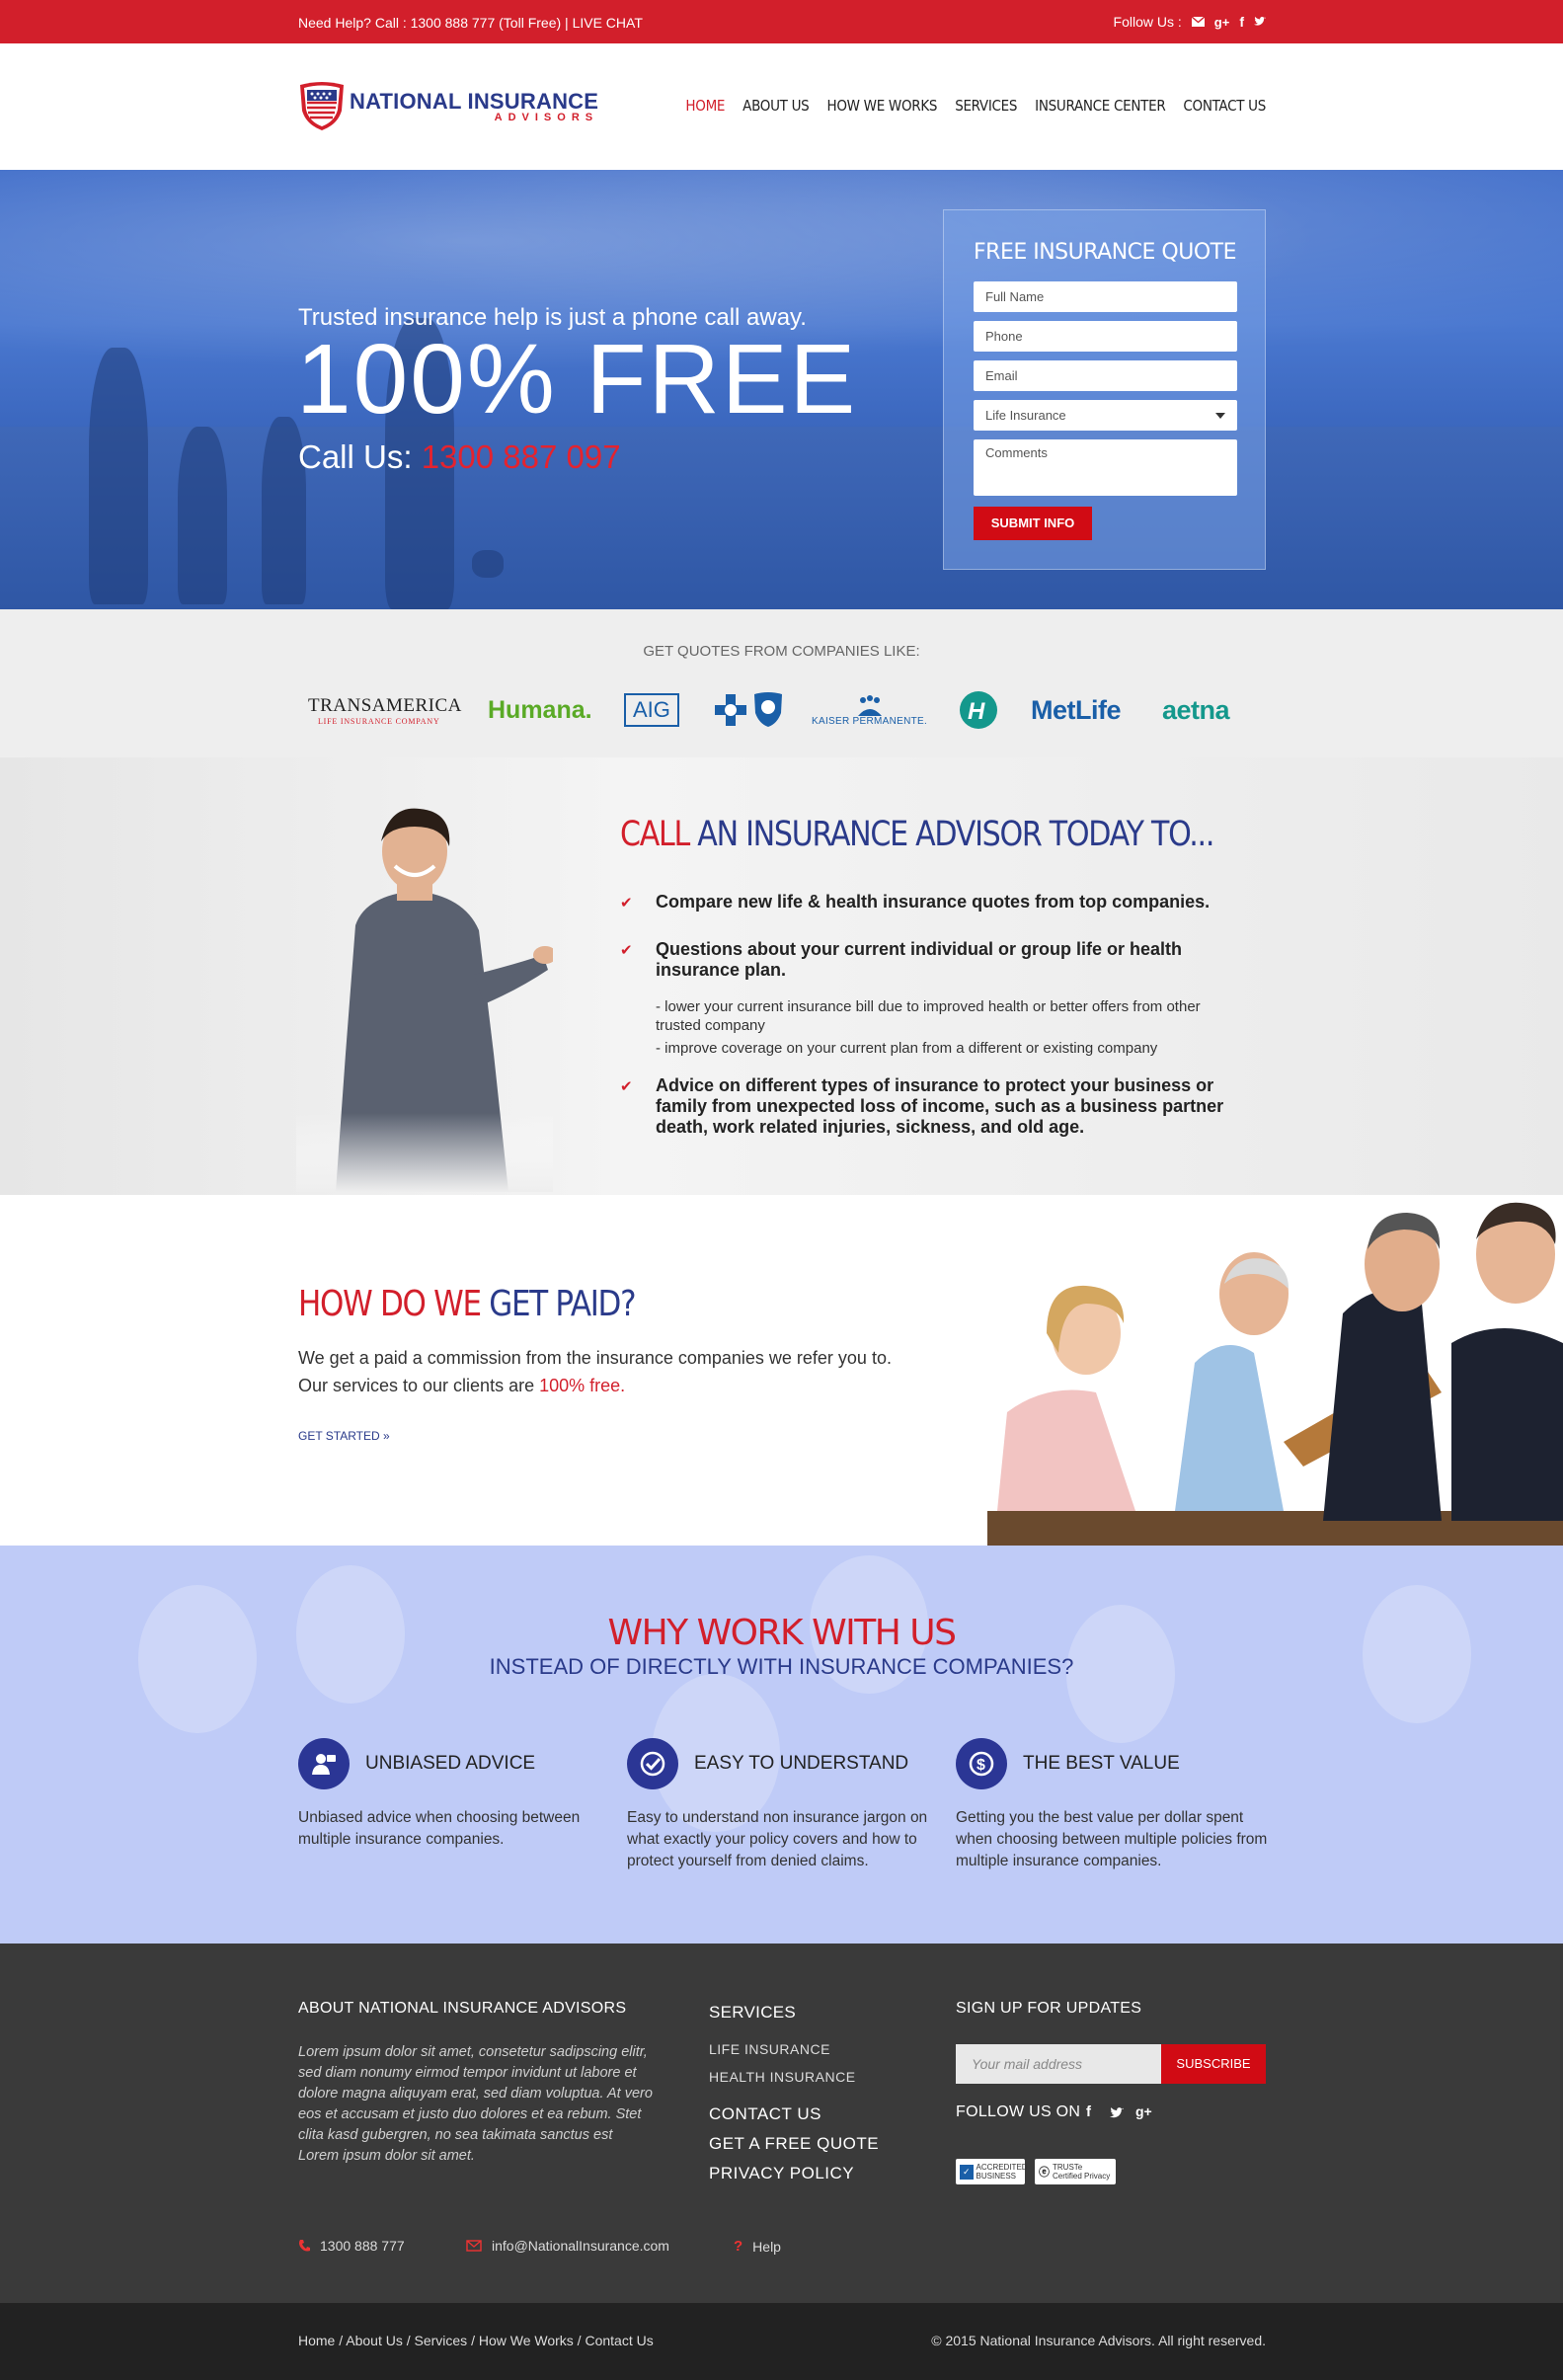 The width and height of the screenshot is (1563, 2380). I want to click on nav-services: SERVICES, so click(986, 106).